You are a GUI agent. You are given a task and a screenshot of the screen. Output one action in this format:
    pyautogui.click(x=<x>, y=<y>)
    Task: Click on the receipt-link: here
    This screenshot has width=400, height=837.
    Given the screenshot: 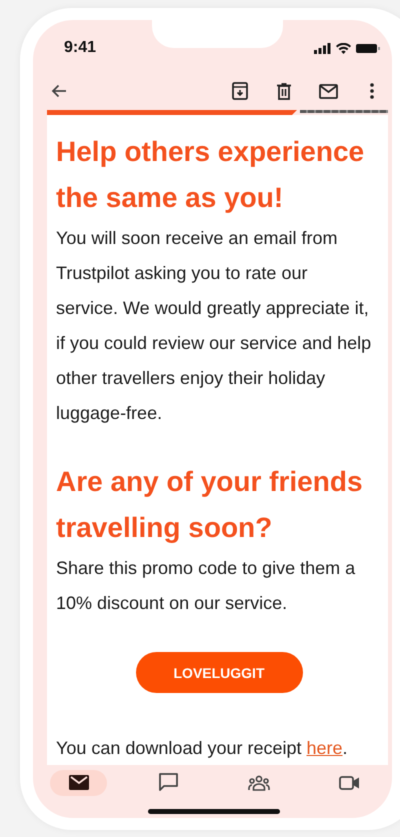 What is the action you would take?
    pyautogui.click(x=324, y=748)
    